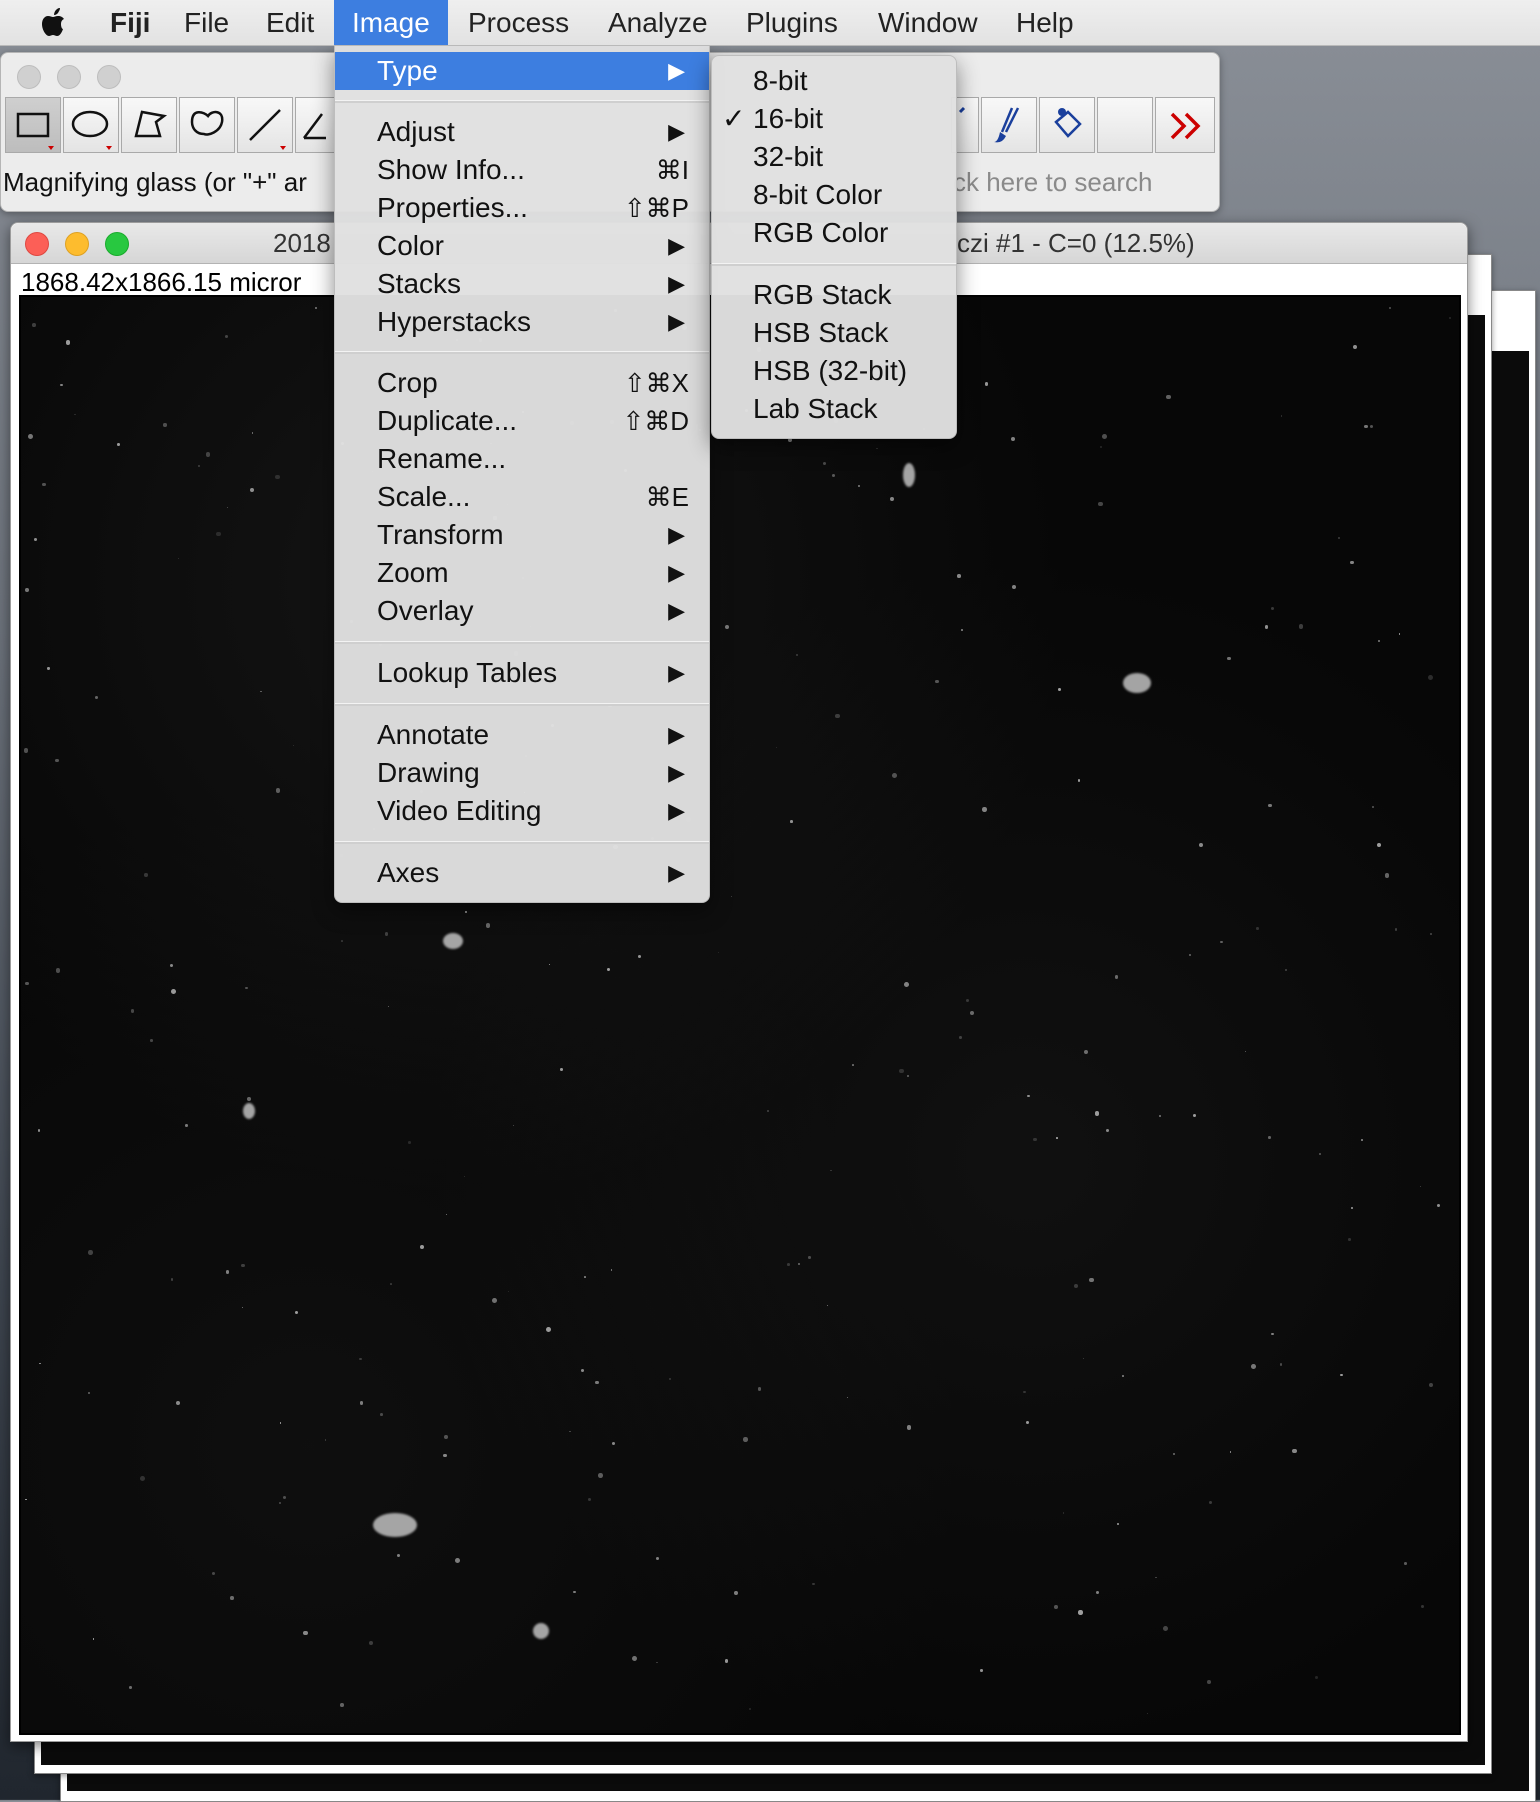 The image size is (1540, 1802). I want to click on image-menu-item-type: Type ▶, so click(522, 71).